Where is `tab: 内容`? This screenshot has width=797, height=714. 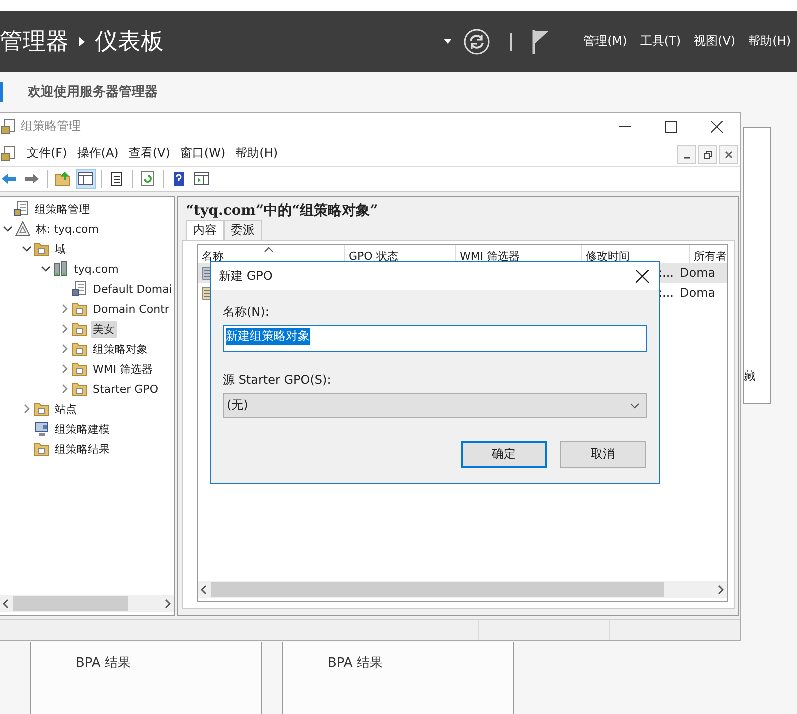 tab: 内容 is located at coordinates (205, 230).